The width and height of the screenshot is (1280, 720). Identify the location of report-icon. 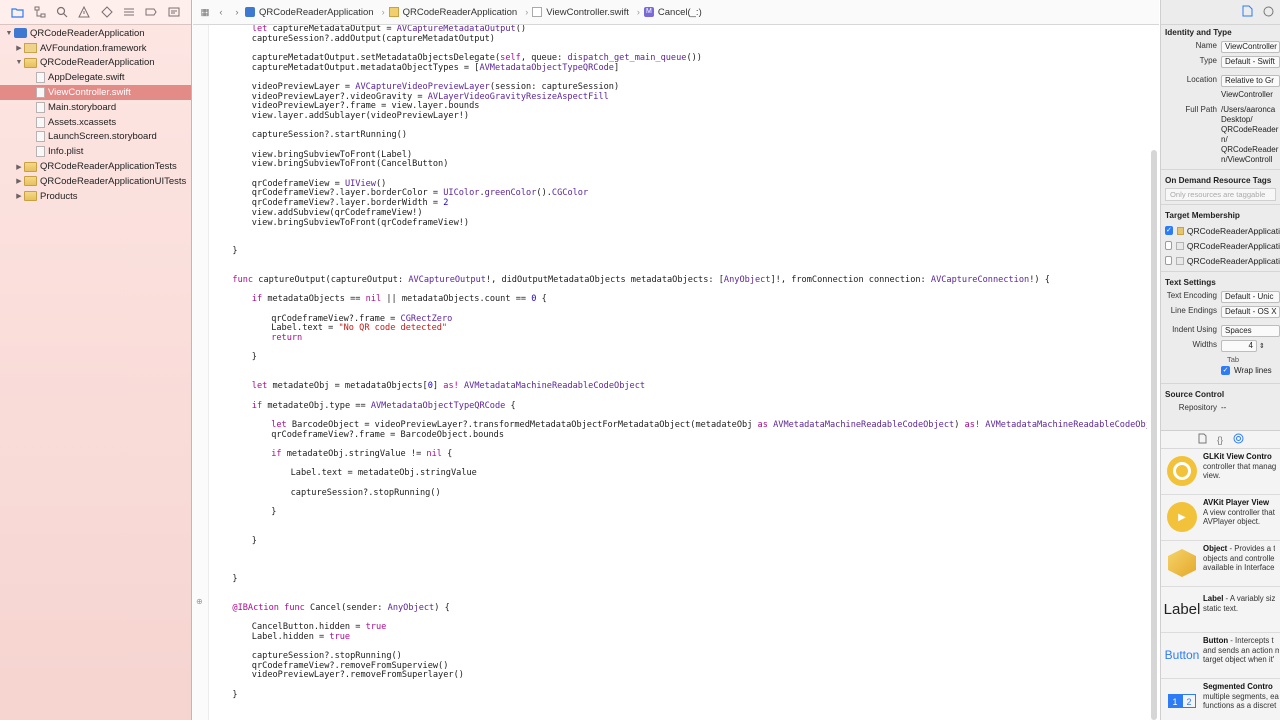
(174, 12).